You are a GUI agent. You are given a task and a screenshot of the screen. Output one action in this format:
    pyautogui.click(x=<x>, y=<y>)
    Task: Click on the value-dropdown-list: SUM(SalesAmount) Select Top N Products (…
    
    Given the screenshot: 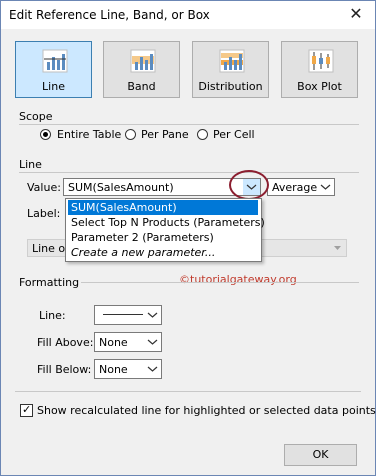 What is the action you would take?
    pyautogui.click(x=165, y=230)
    